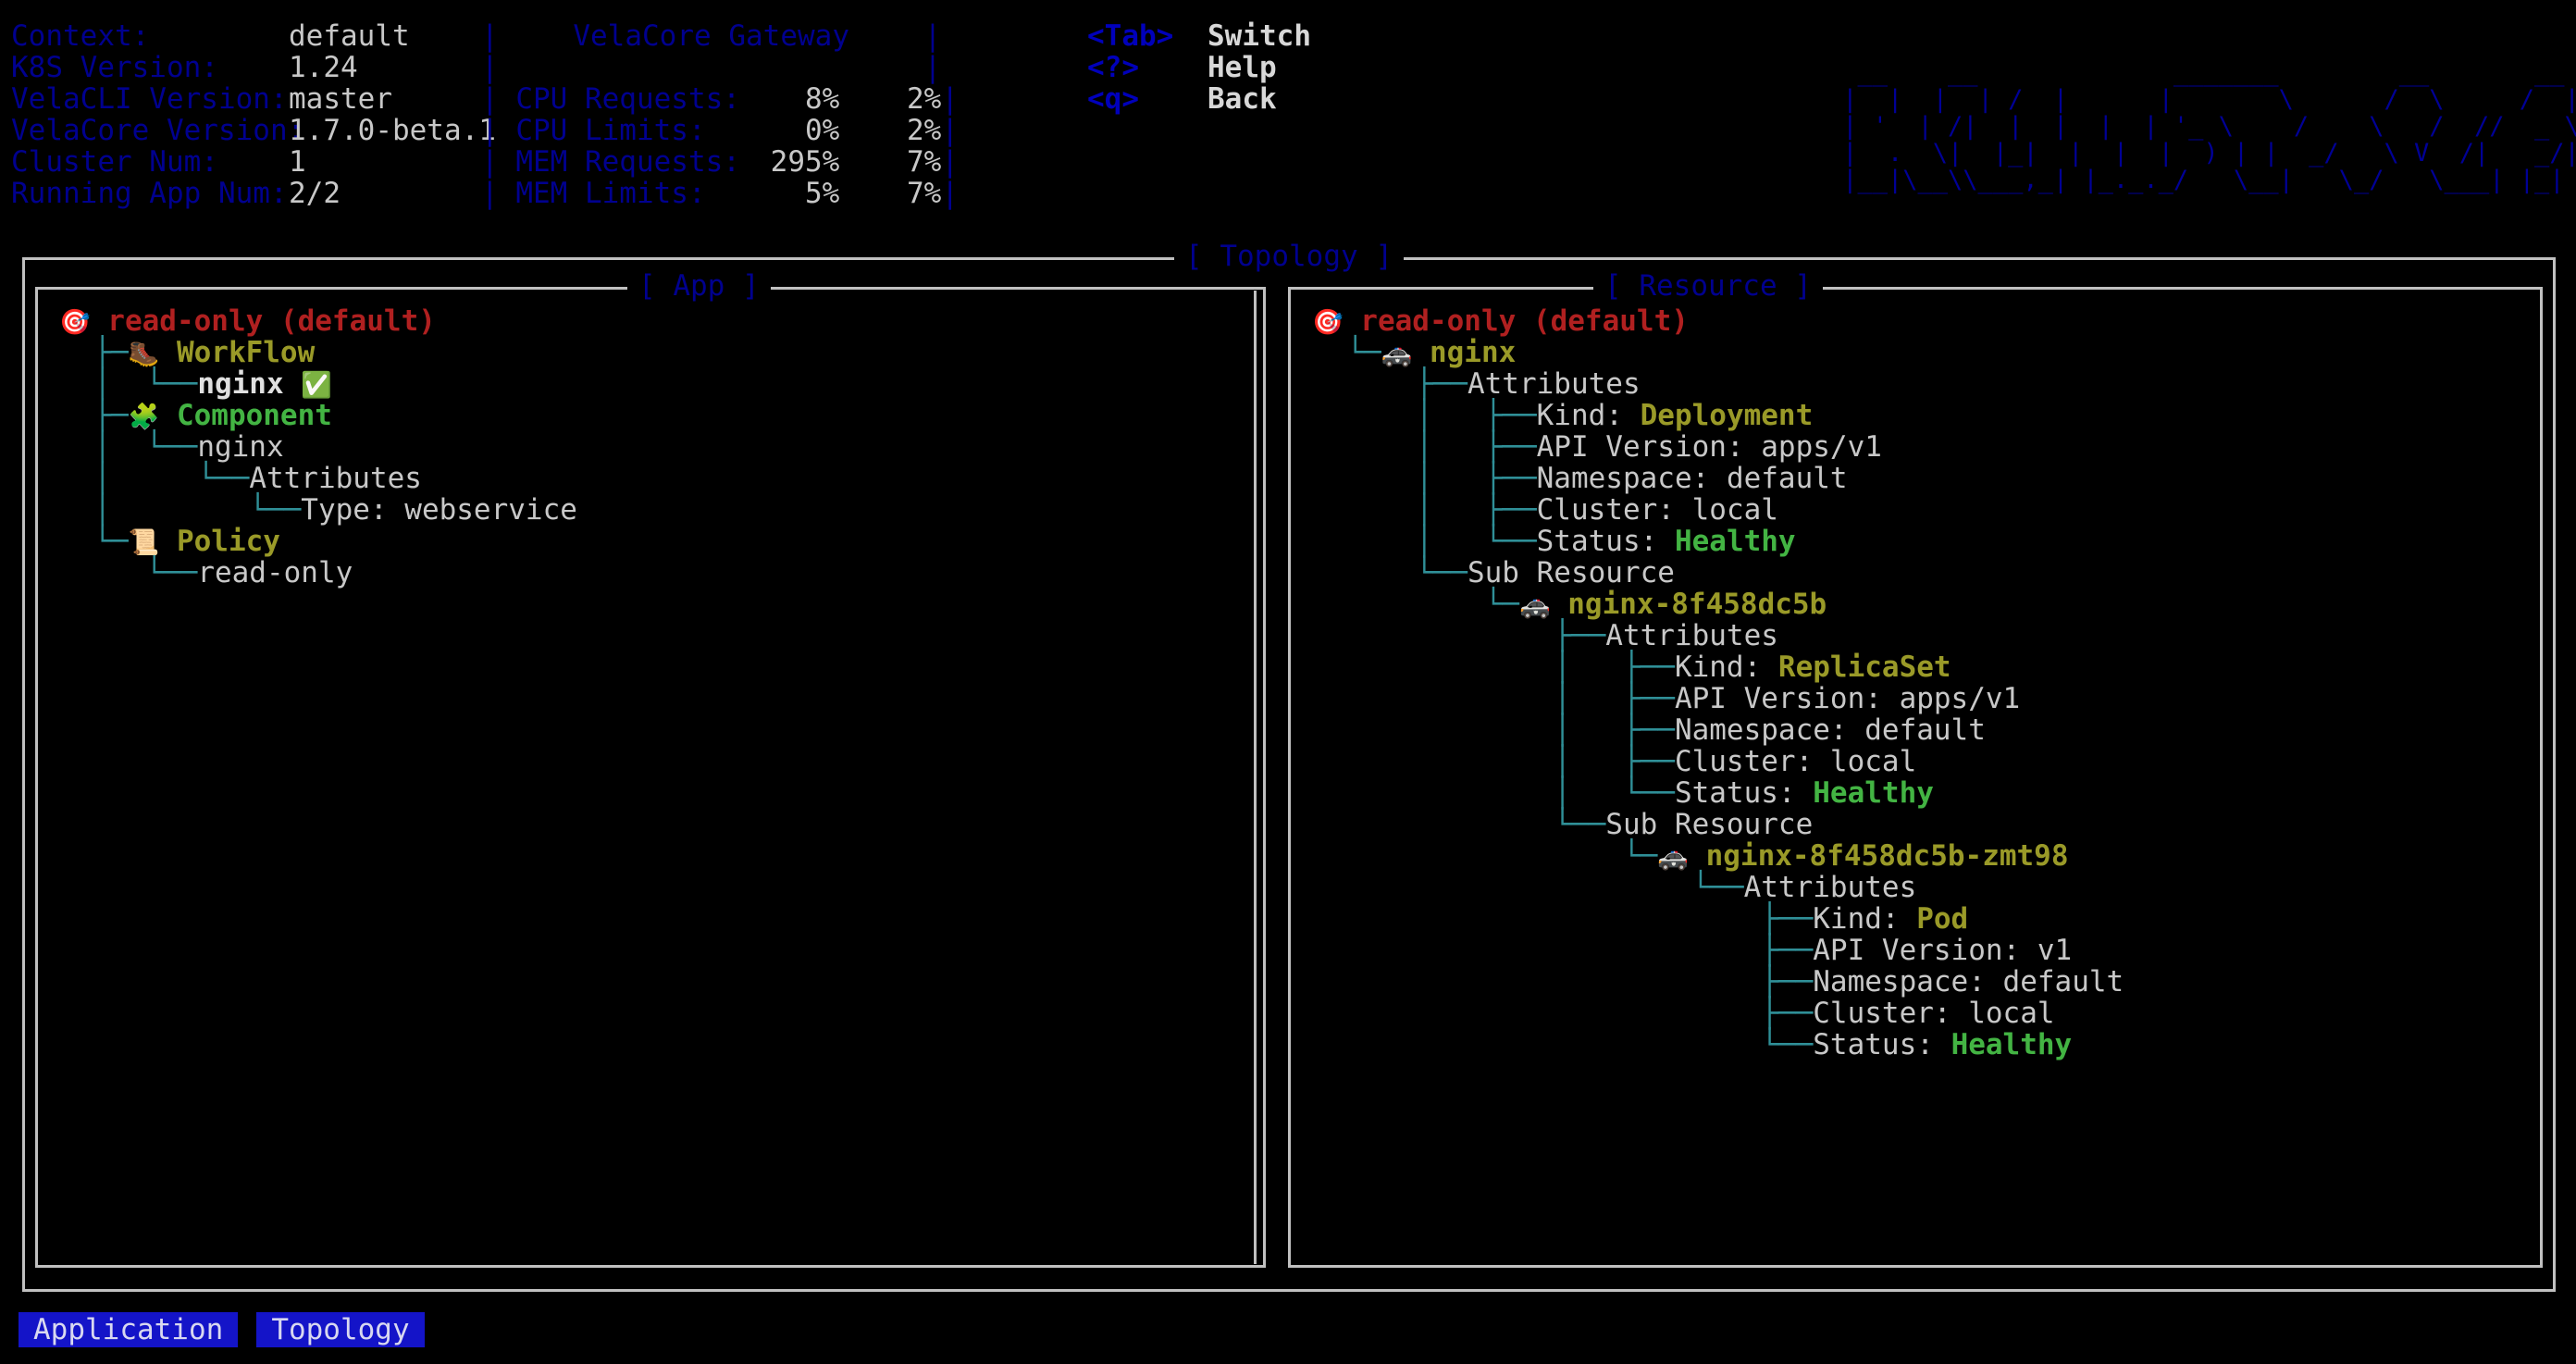 The width and height of the screenshot is (2576, 1364). I want to click on metric-label: CPU Limits:, so click(610, 130).